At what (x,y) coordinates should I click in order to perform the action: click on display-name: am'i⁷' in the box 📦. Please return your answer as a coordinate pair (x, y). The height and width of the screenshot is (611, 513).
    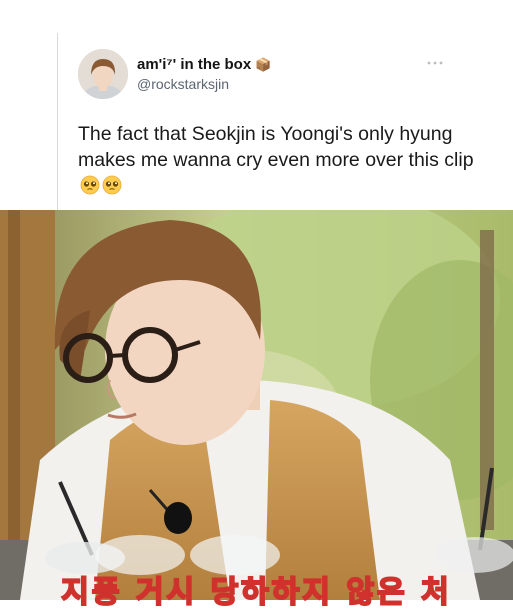
    Looking at the image, I should click on (204, 64).